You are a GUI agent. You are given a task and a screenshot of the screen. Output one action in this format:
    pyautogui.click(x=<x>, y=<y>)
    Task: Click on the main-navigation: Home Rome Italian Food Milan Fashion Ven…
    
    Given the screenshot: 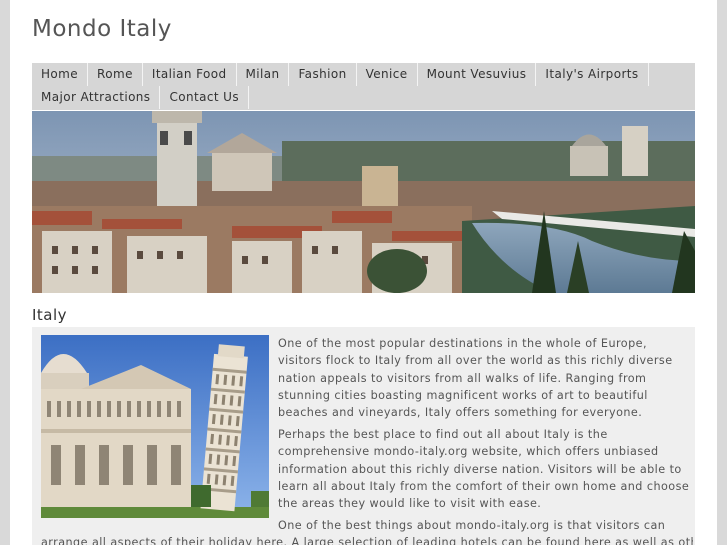 What is the action you would take?
    pyautogui.click(x=363, y=86)
    